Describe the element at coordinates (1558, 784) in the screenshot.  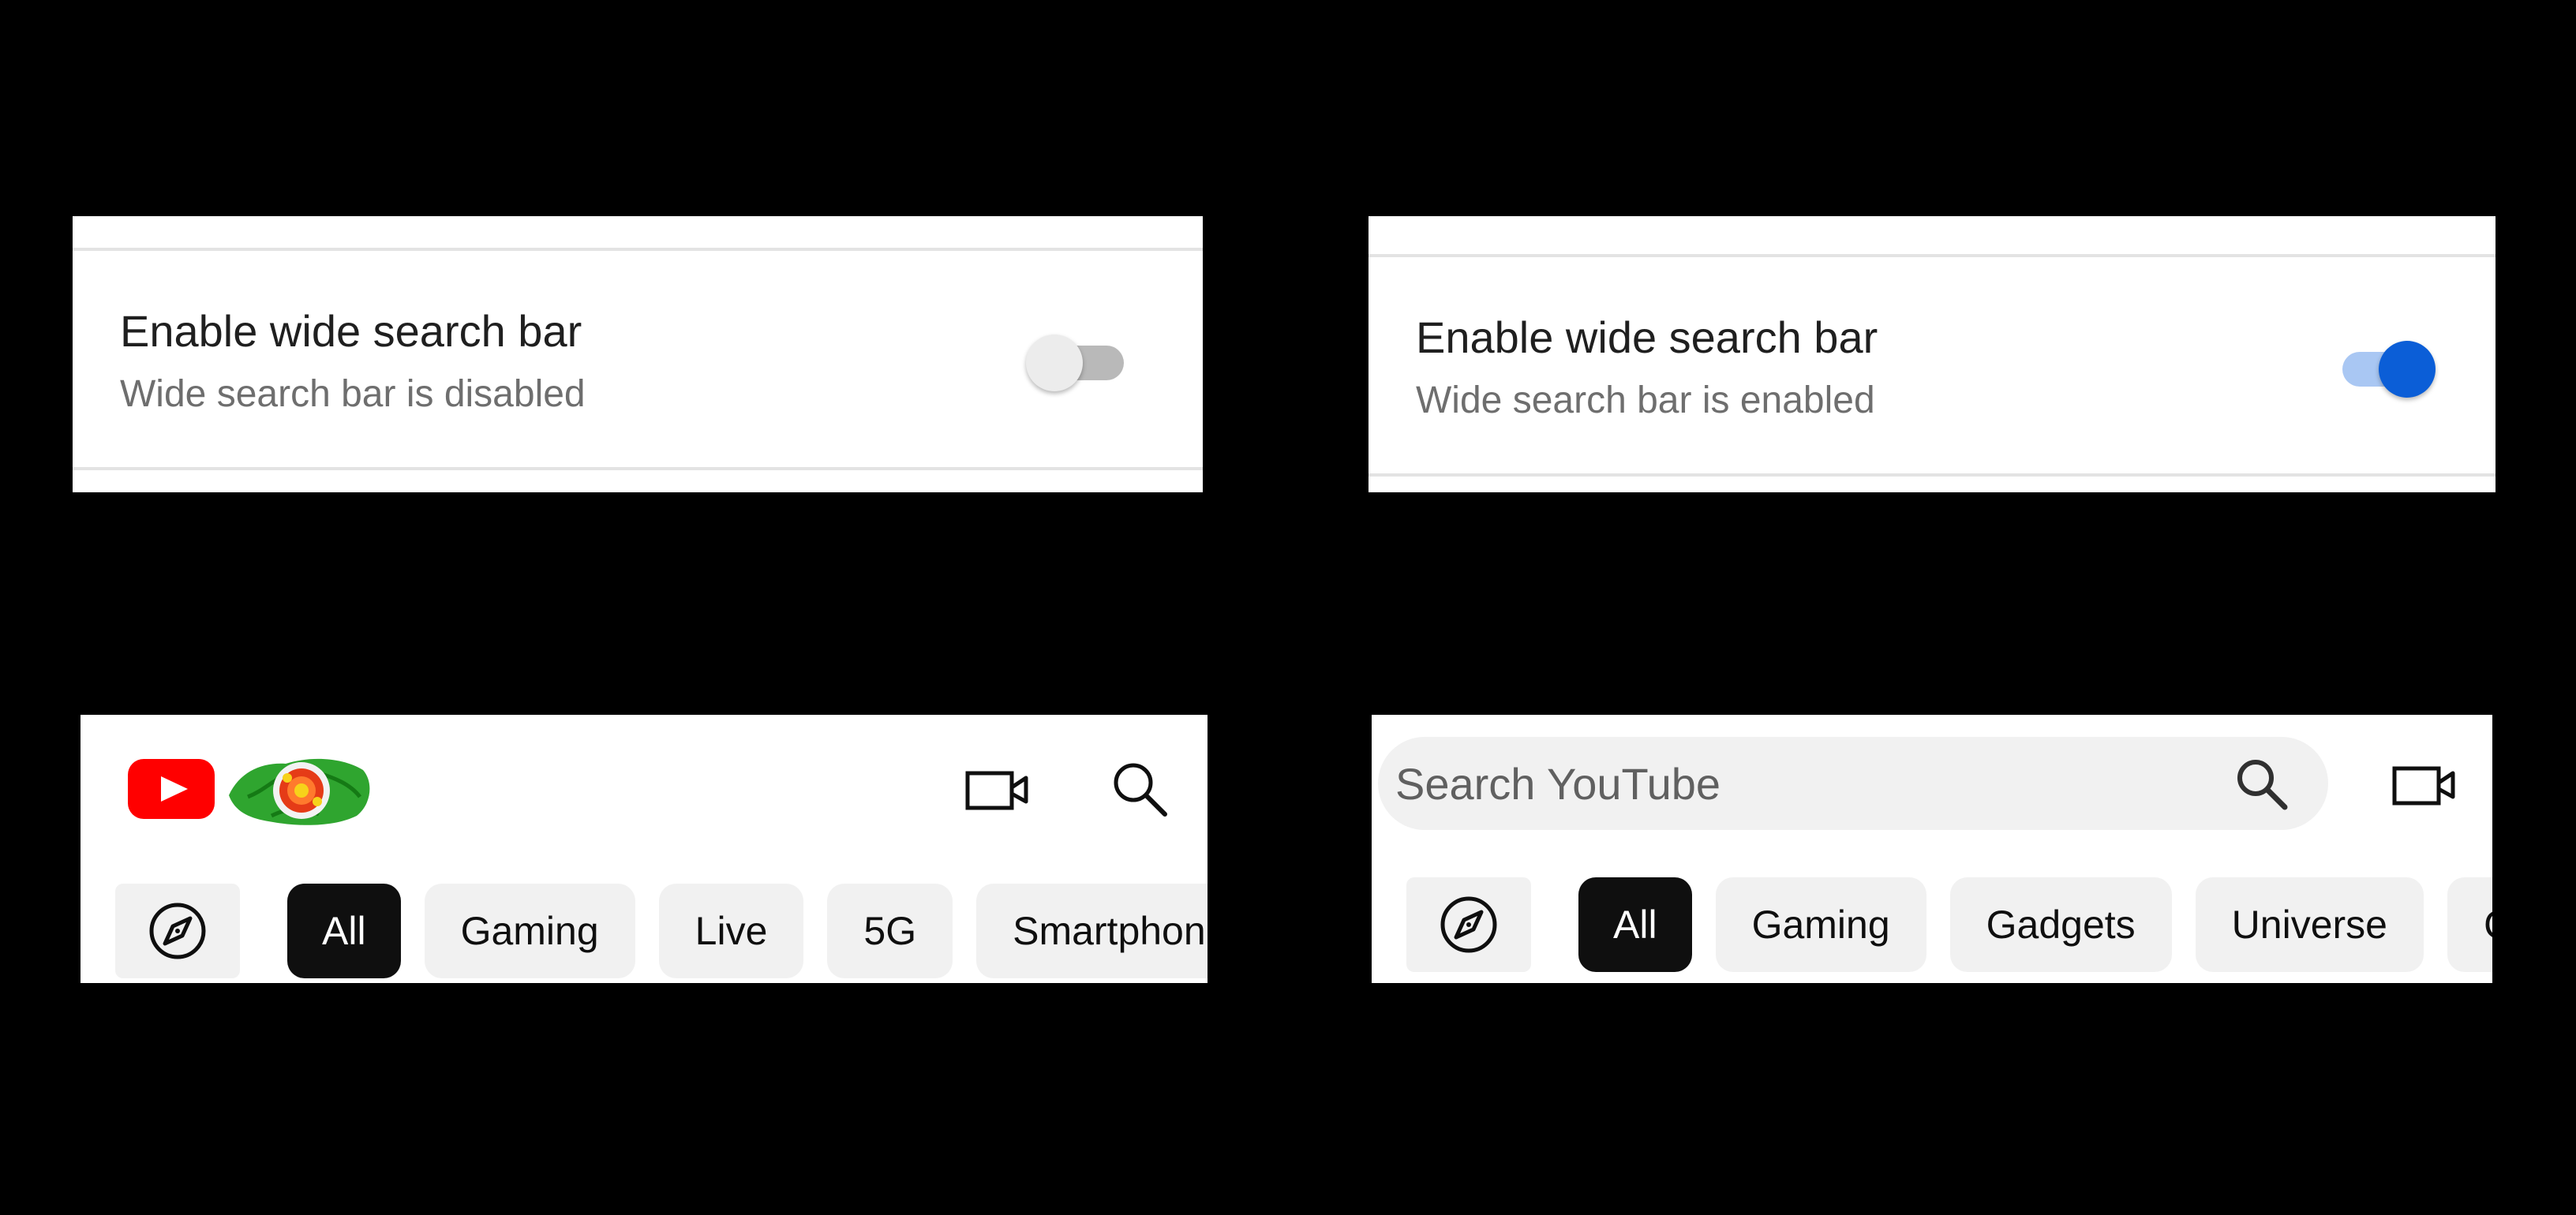
I see `search-placeholder: Search YouTube` at that location.